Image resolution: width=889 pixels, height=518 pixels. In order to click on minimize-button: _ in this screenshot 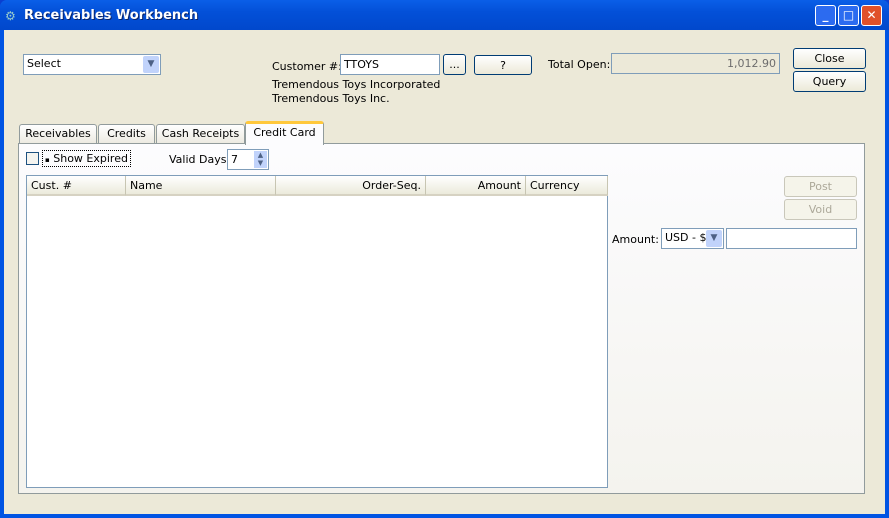, I will do `click(825, 15)`.